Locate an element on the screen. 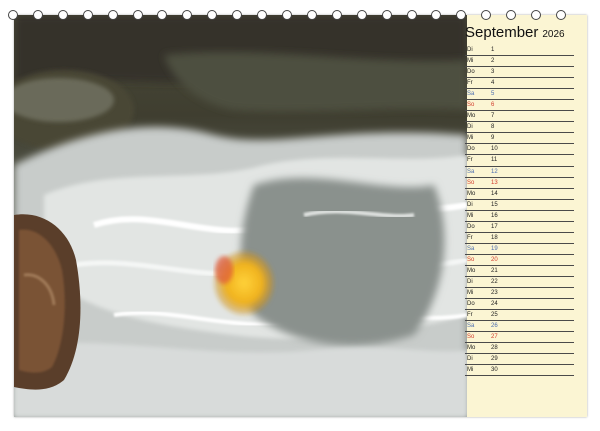 The image size is (600, 431). day-row: Mo 28 is located at coordinates (519, 349).